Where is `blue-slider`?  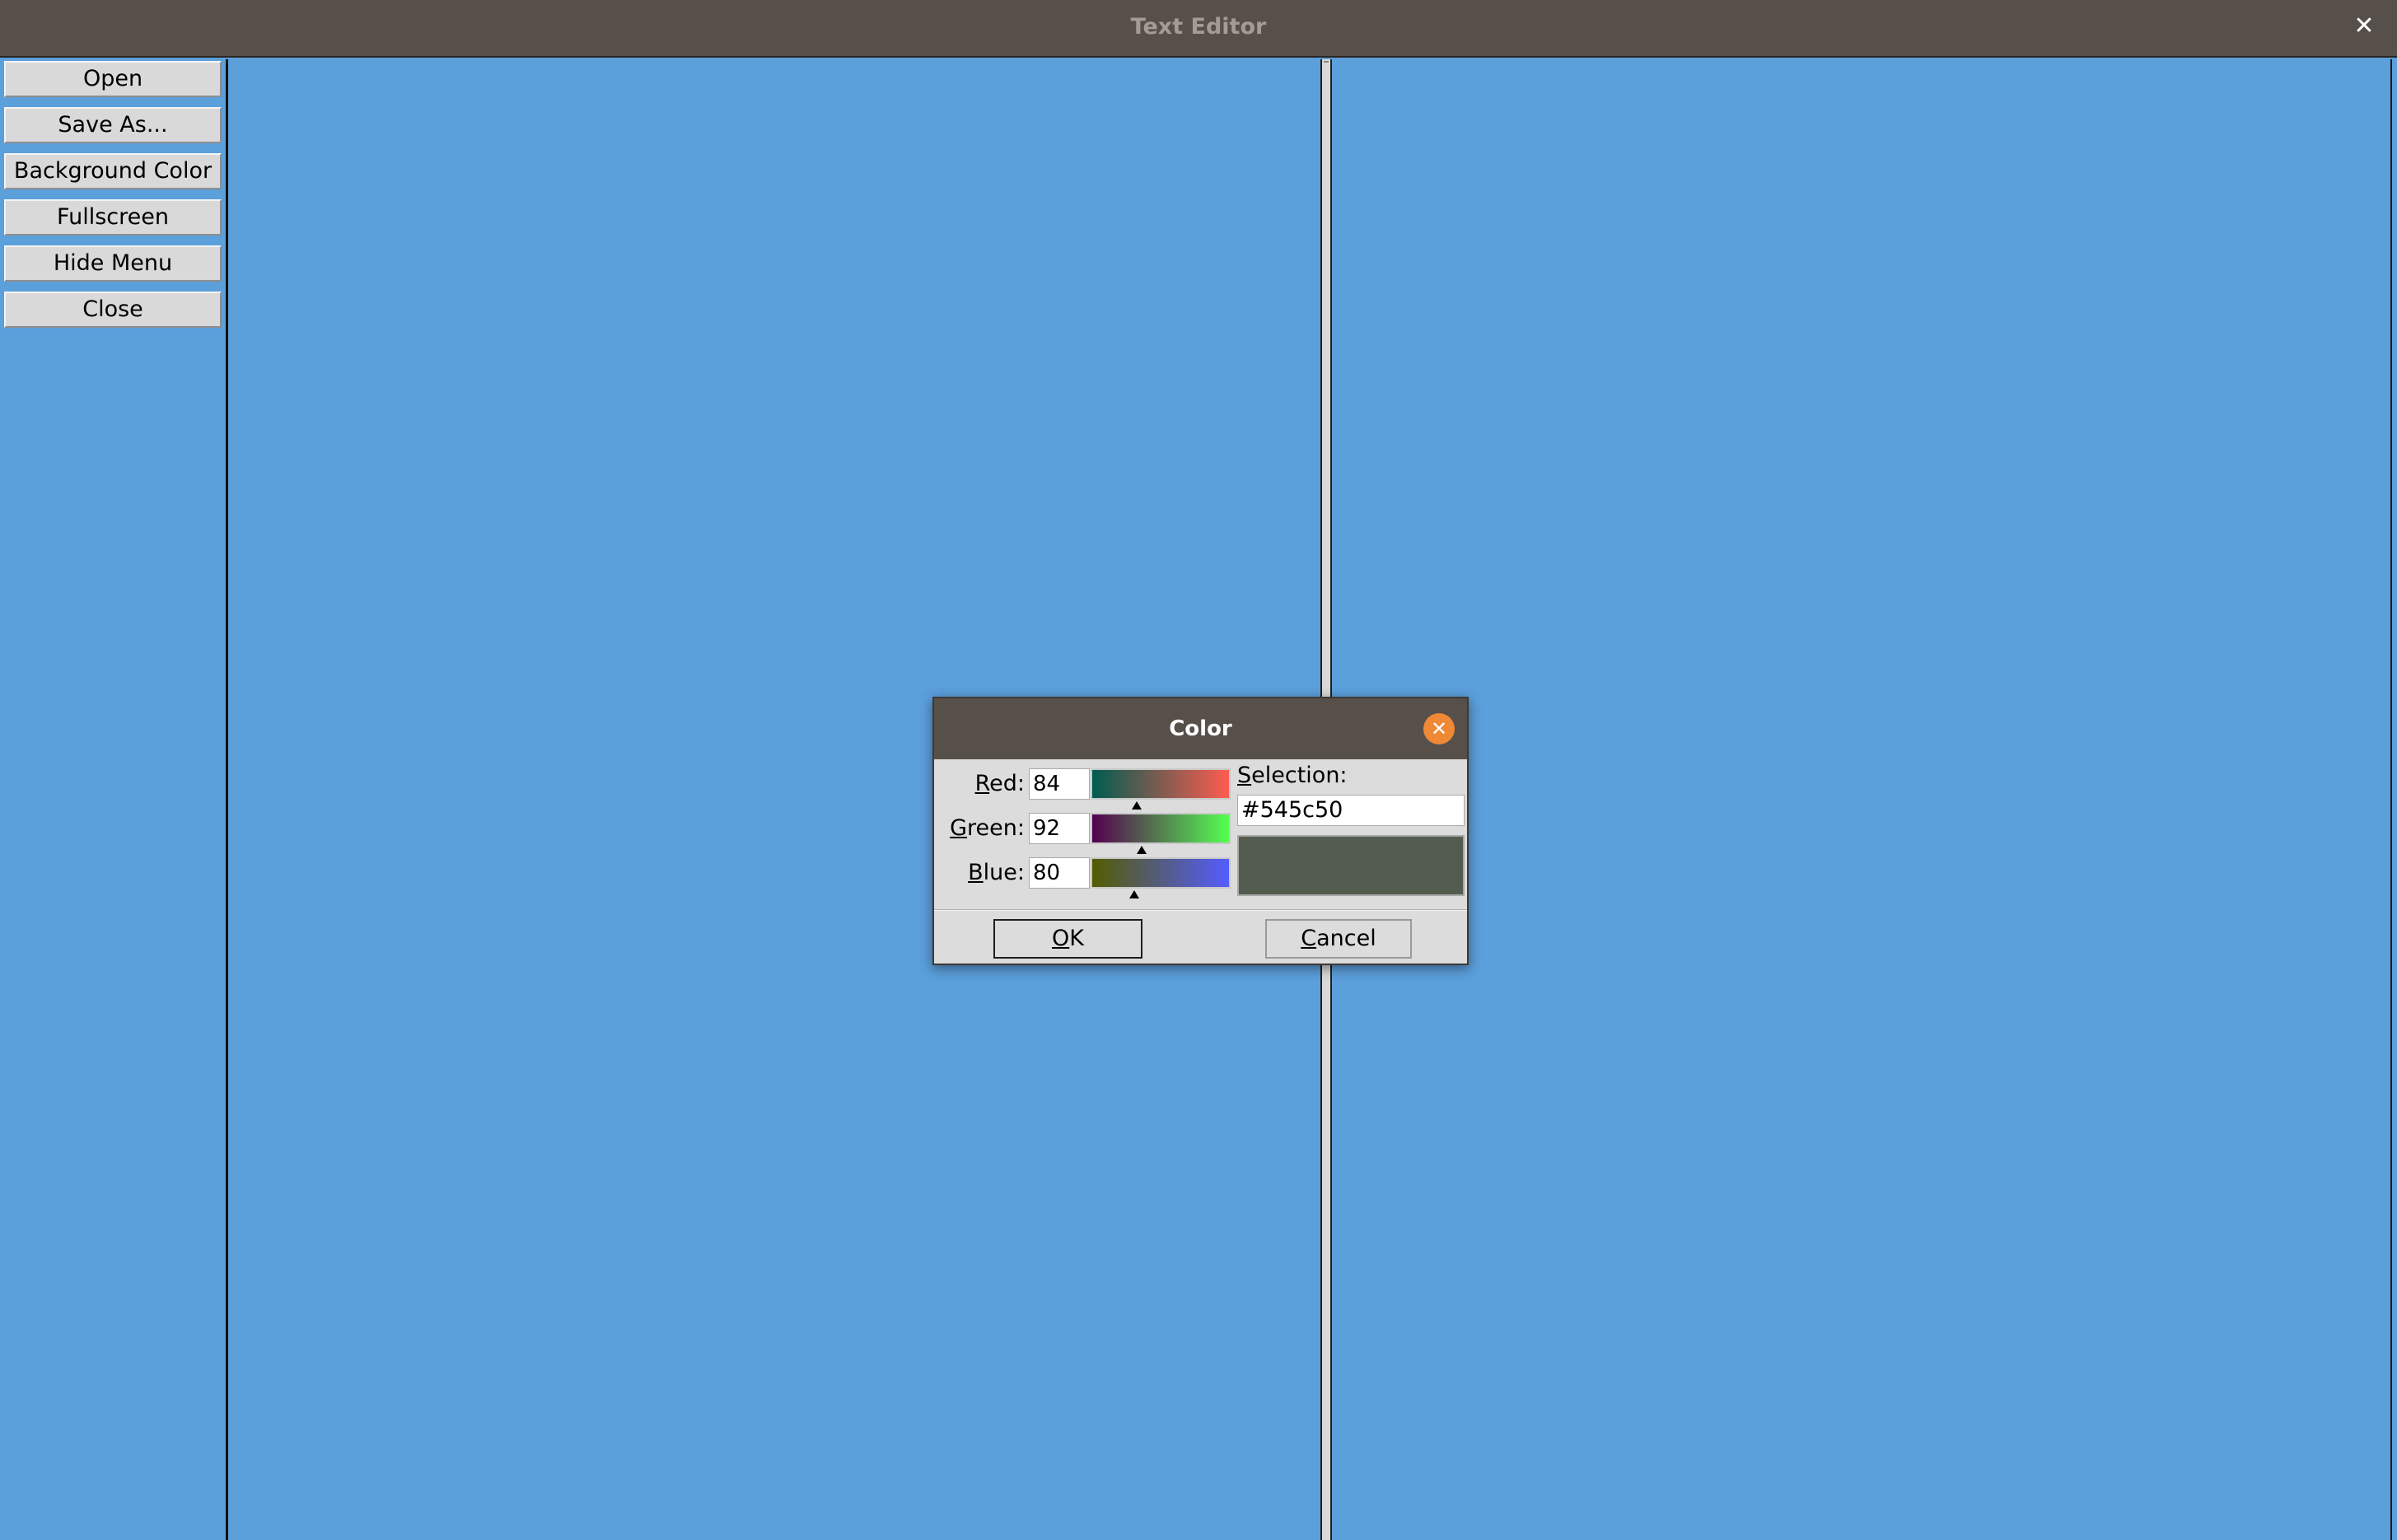 blue-slider is located at coordinates (1161, 877).